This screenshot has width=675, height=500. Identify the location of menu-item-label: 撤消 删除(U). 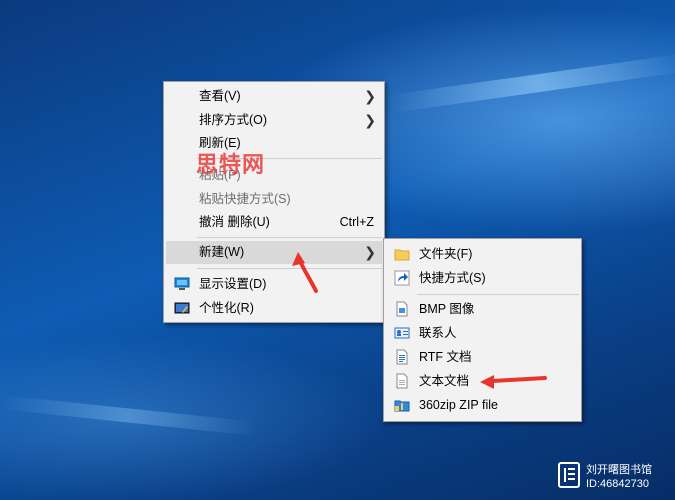
(234, 222).